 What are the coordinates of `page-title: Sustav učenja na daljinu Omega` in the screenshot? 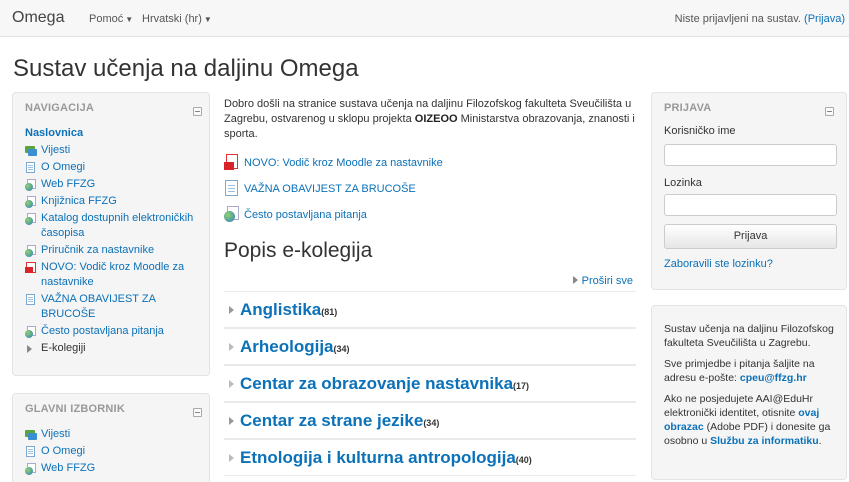 It's located at (186, 68).